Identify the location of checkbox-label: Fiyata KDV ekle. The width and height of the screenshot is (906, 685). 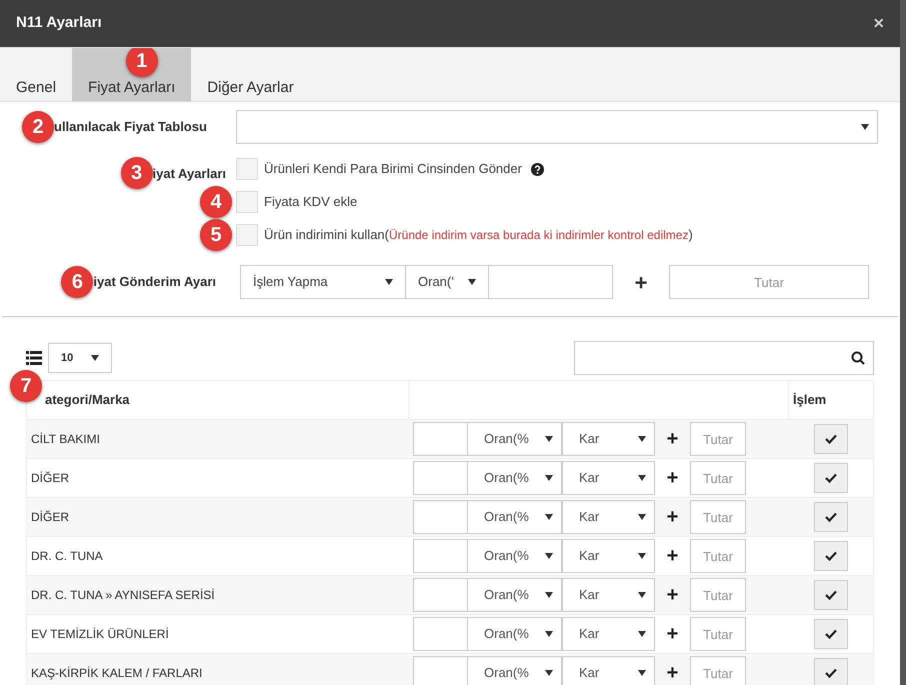
(311, 202).